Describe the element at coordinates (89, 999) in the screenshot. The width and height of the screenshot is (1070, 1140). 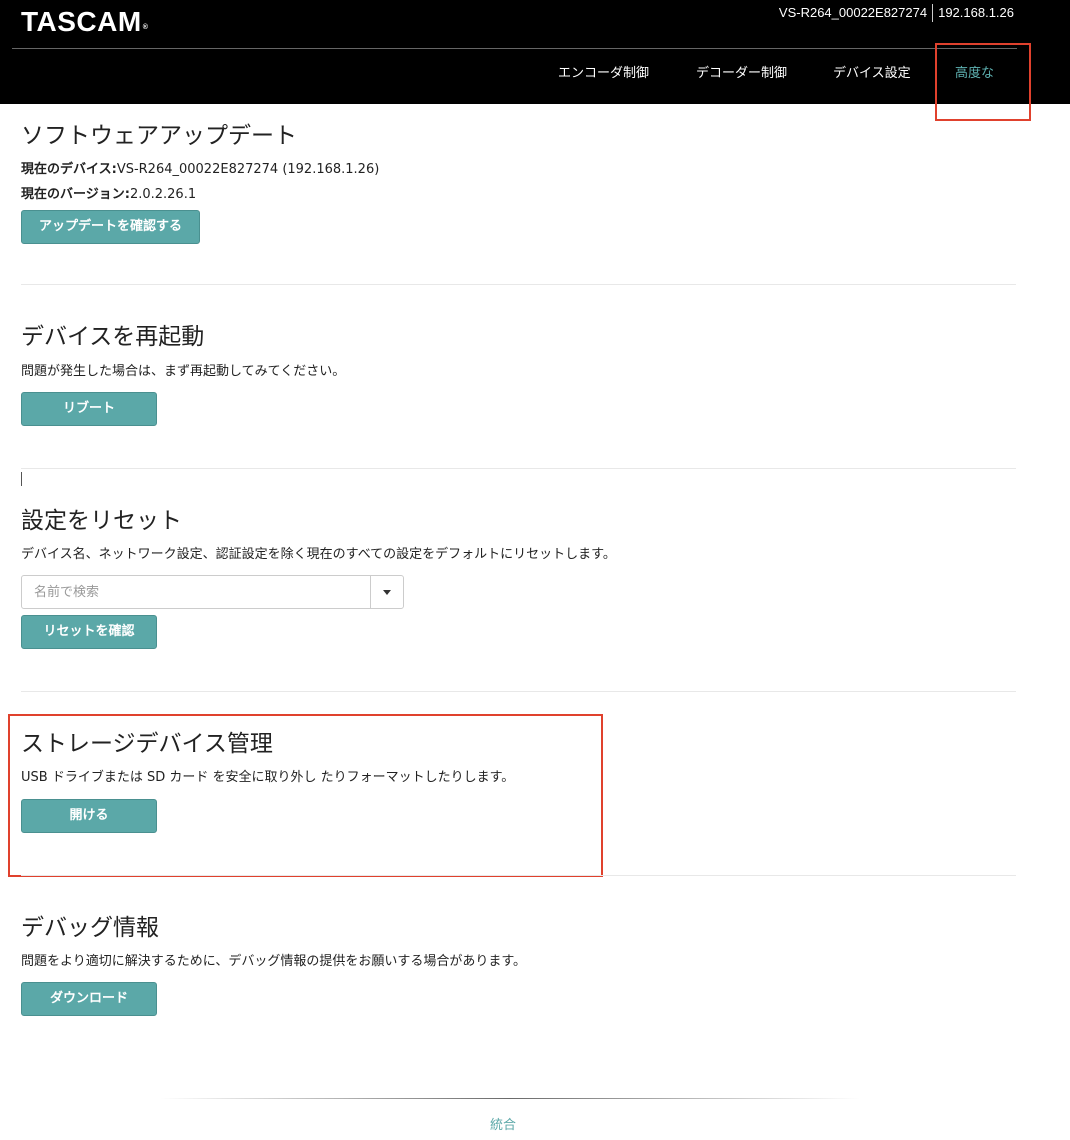
I see `download-button: ダウンロード` at that location.